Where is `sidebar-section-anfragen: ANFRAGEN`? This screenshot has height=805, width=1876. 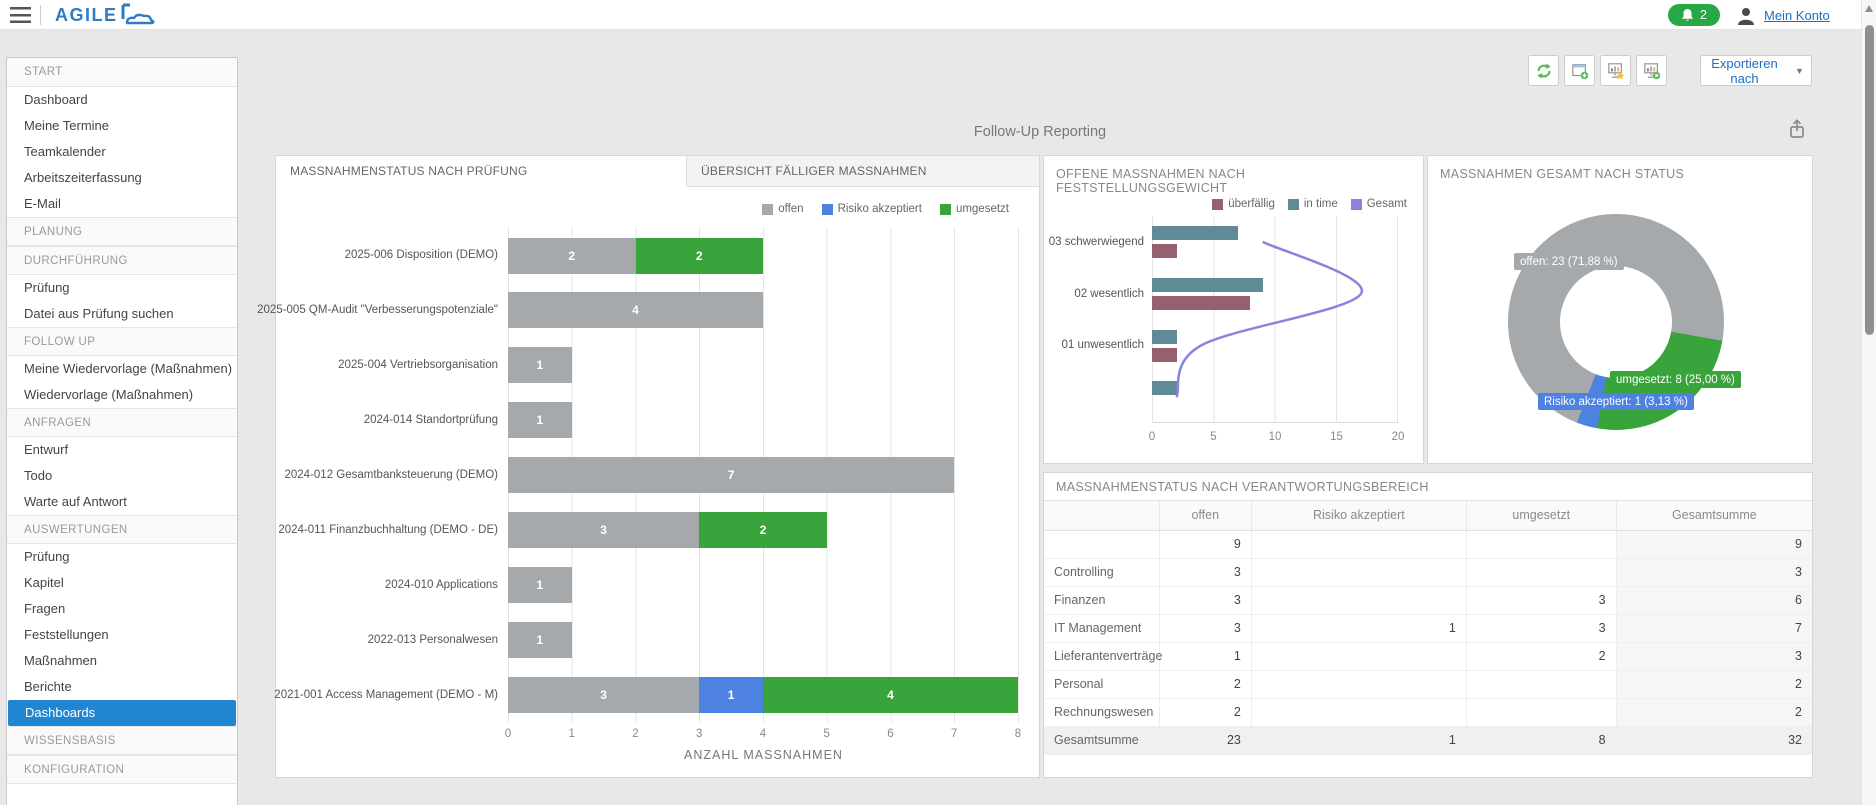
sidebar-section-anfragen: ANFRAGEN is located at coordinates (122, 422).